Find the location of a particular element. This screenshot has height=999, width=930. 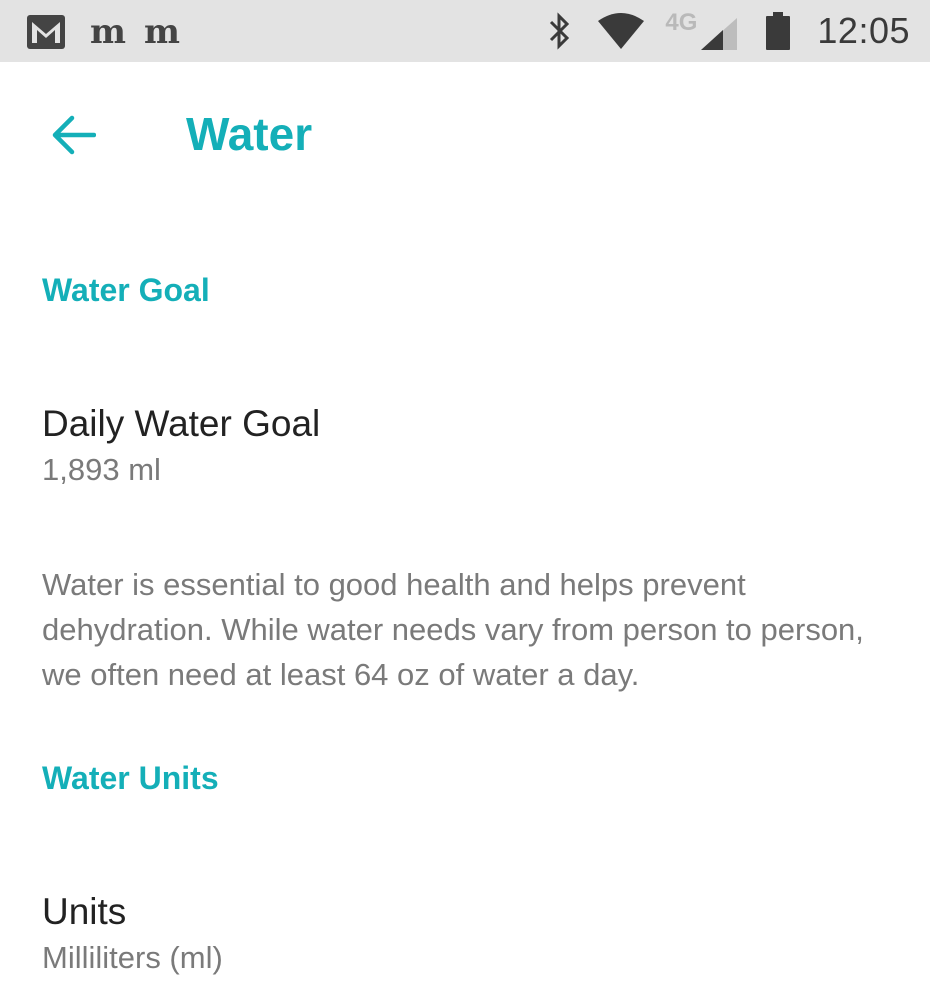

daily-water-goal-value: 1,893 ml is located at coordinates (101, 469).